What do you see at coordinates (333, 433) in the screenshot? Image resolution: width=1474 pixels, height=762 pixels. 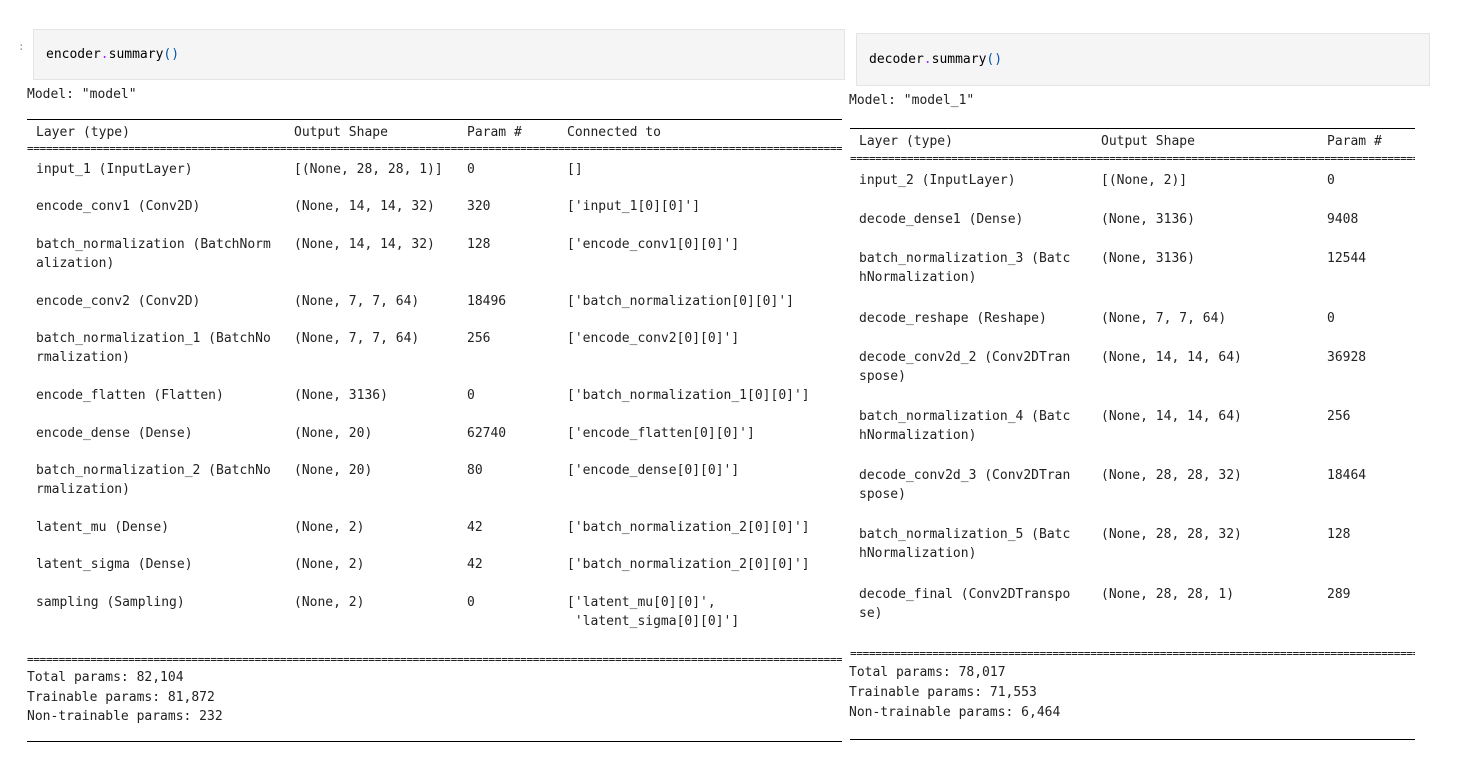 I see `output-shape: (None, 20)` at bounding box center [333, 433].